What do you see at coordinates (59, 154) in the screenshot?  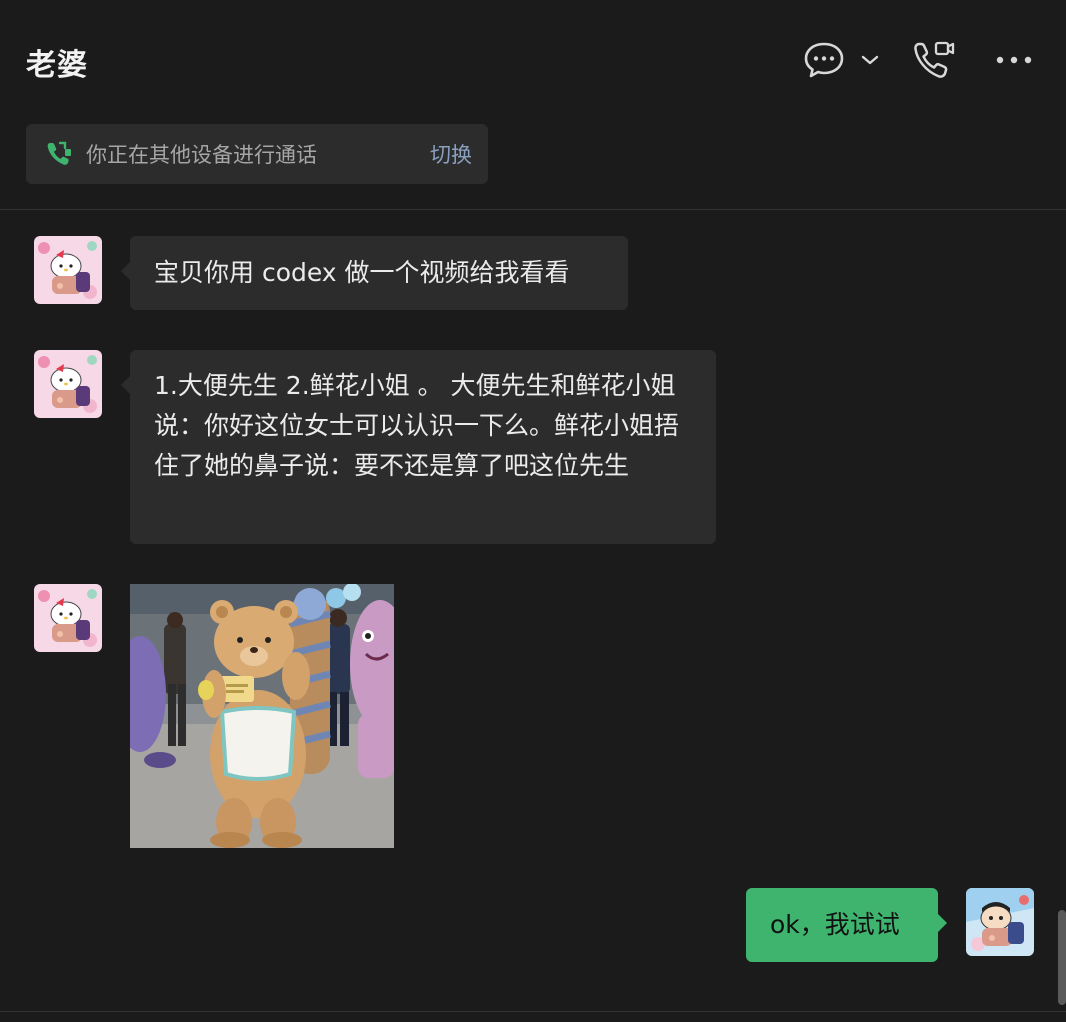 I see `phone-green-icon` at bounding box center [59, 154].